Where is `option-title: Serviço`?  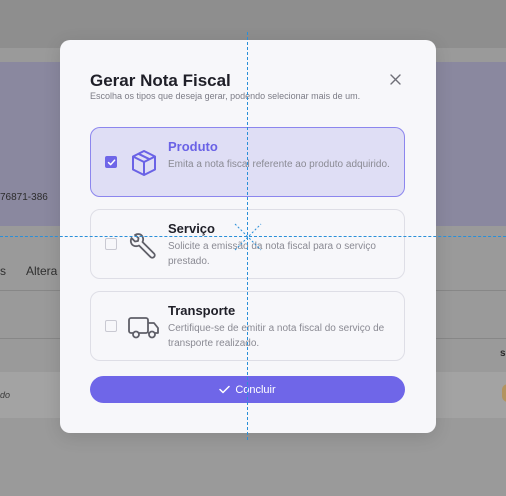 option-title: Serviço is located at coordinates (191, 228).